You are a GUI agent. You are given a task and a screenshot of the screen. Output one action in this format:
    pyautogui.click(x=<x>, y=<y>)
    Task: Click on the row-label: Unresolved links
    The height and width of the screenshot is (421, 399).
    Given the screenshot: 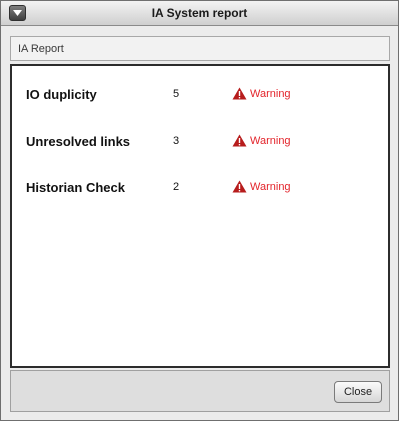 What is the action you would take?
    pyautogui.click(x=78, y=141)
    